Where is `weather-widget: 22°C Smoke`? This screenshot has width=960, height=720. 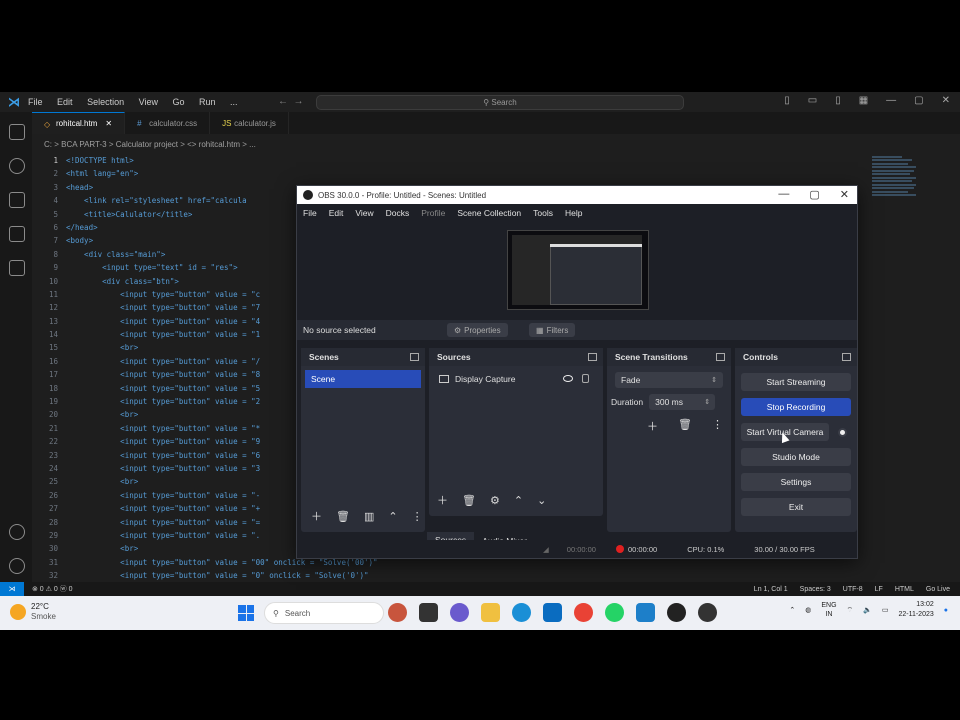 weather-widget: 22°C Smoke is located at coordinates (33, 612).